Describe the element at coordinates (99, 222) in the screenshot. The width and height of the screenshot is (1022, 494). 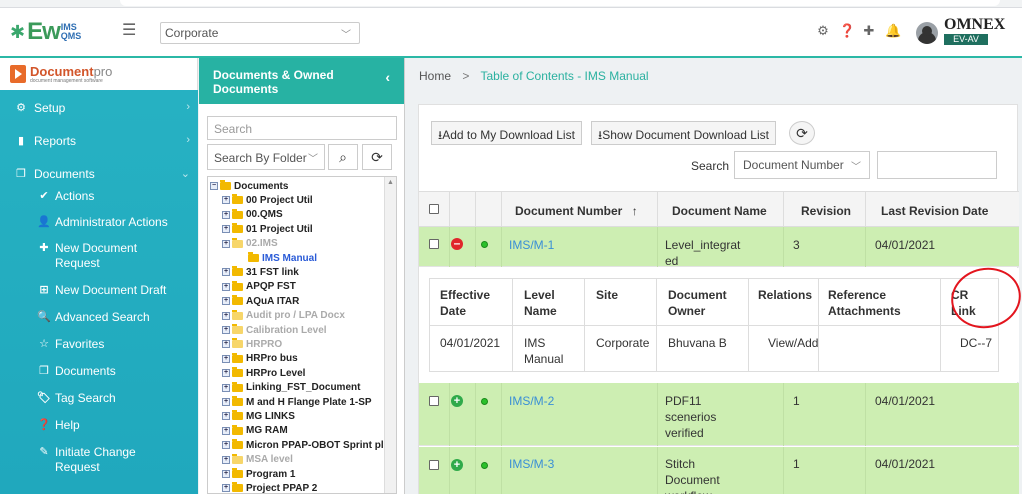
I see `nav-administrator-actions: 👤 Administrator Actions` at that location.